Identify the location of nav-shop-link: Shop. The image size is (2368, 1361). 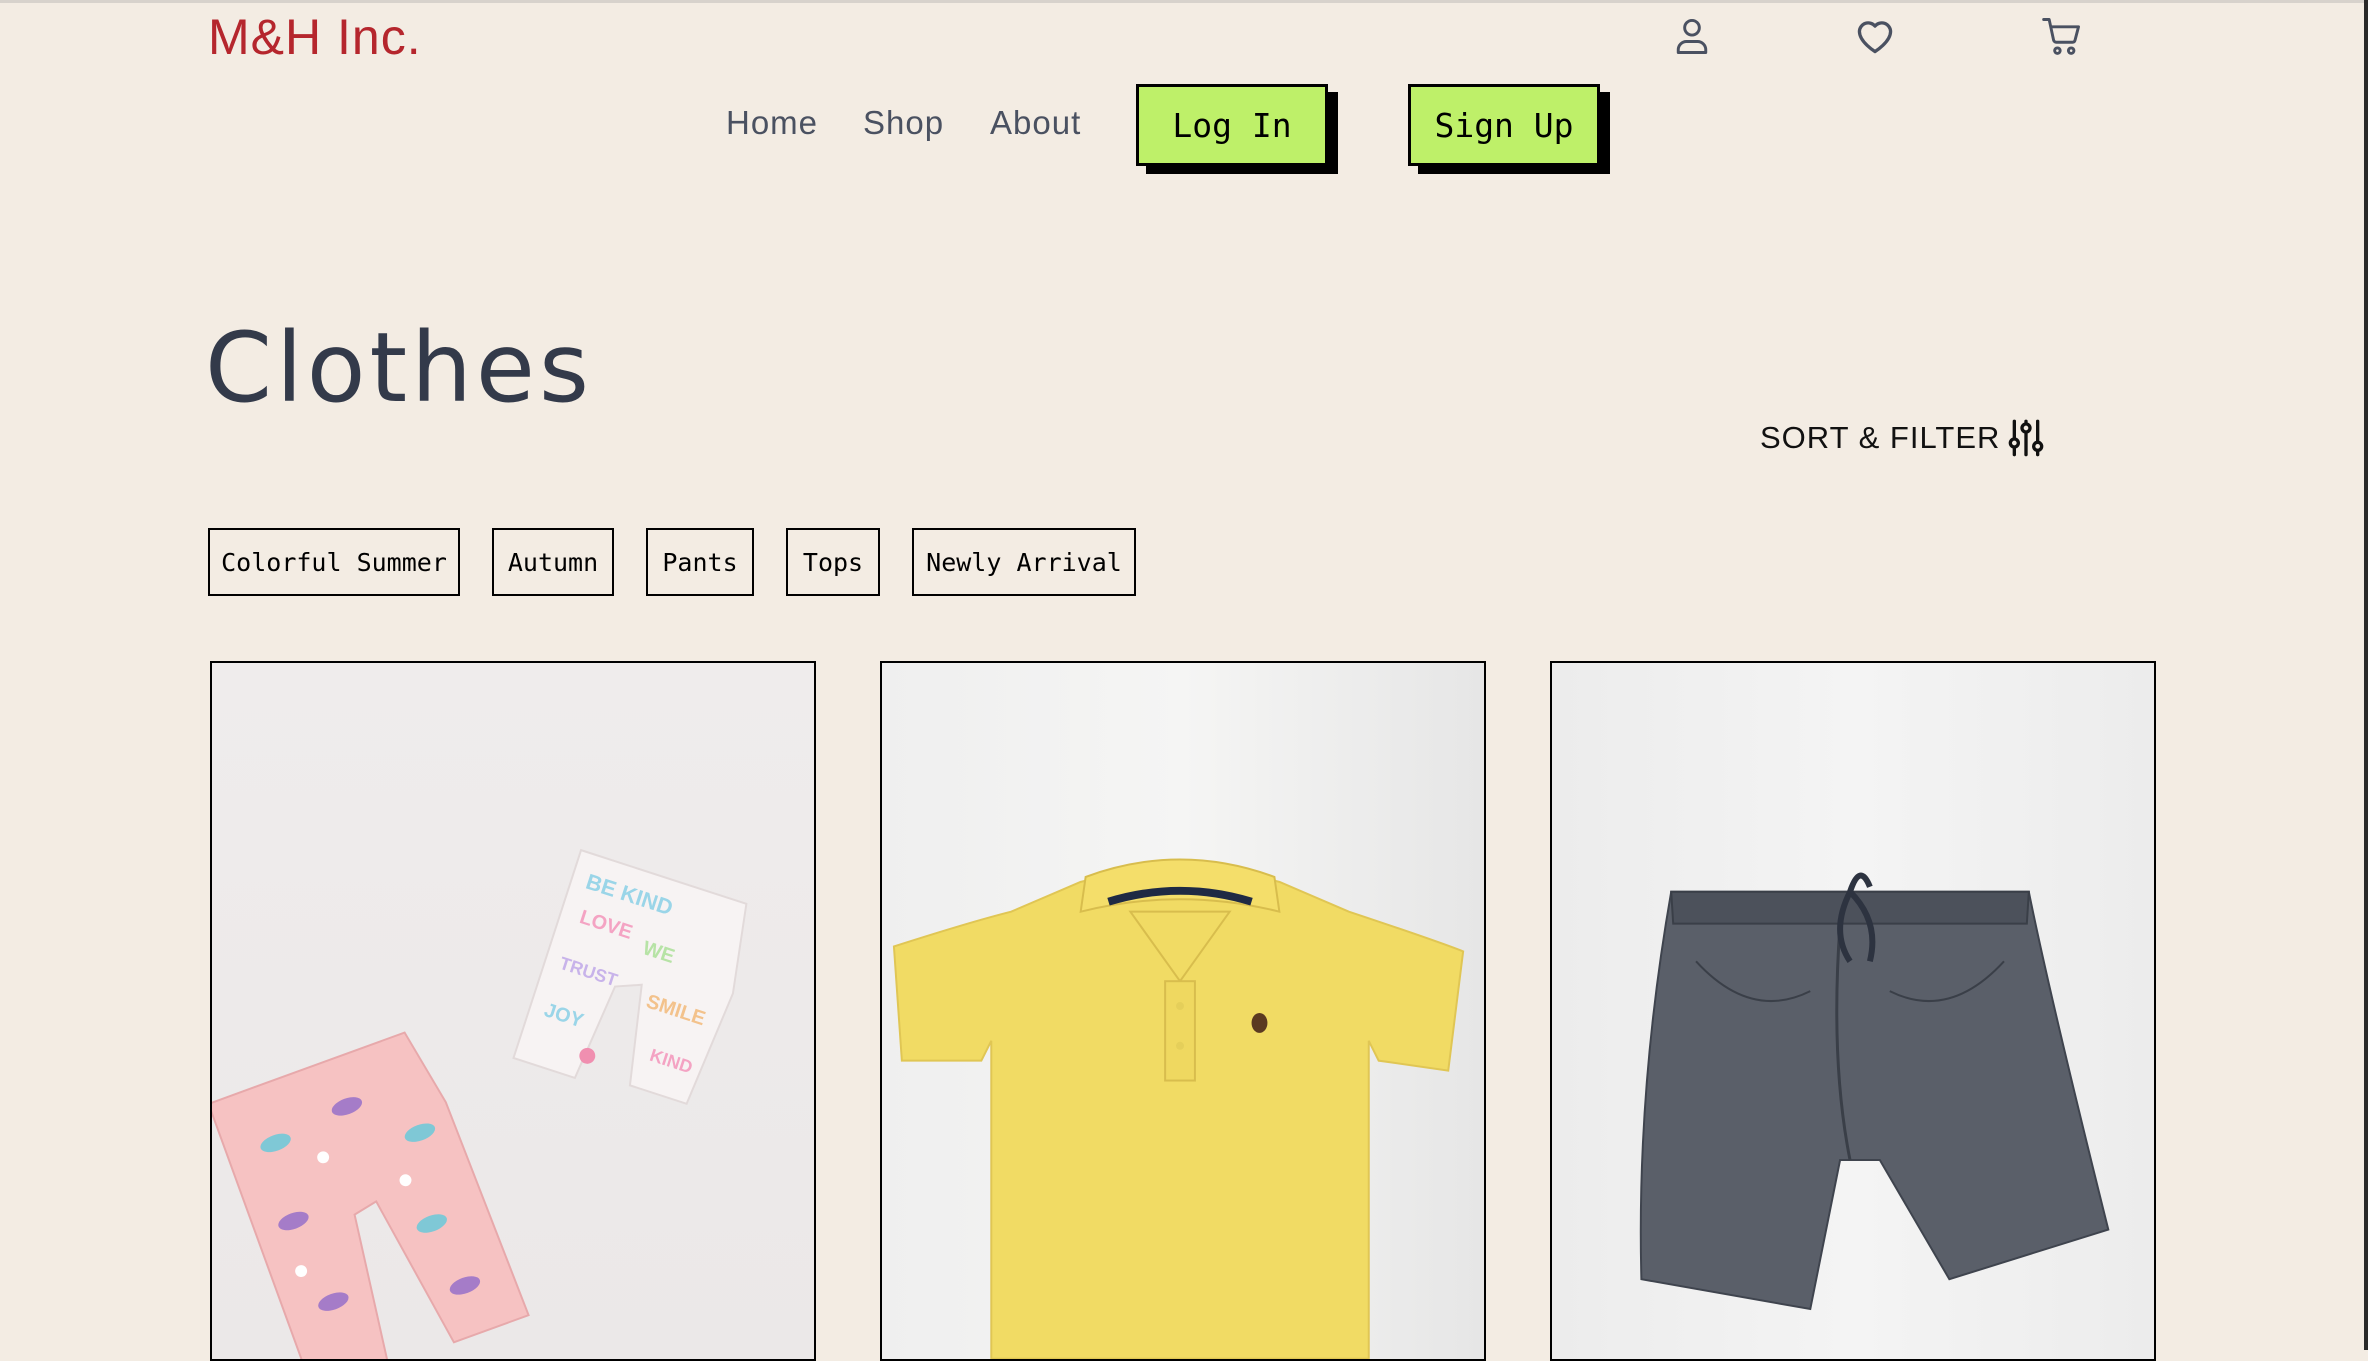
(903, 123).